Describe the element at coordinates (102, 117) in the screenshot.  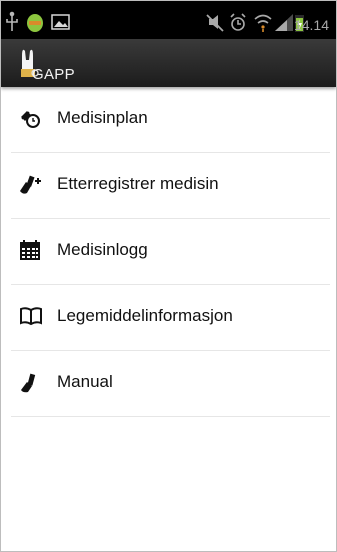
I see `menu-item-label: Medisinplan` at that location.